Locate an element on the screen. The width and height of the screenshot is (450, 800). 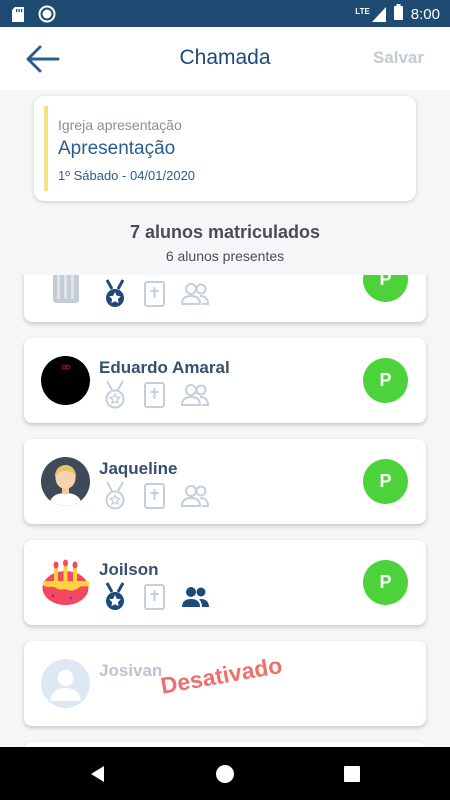
class-name: Apresentação is located at coordinates (117, 148).